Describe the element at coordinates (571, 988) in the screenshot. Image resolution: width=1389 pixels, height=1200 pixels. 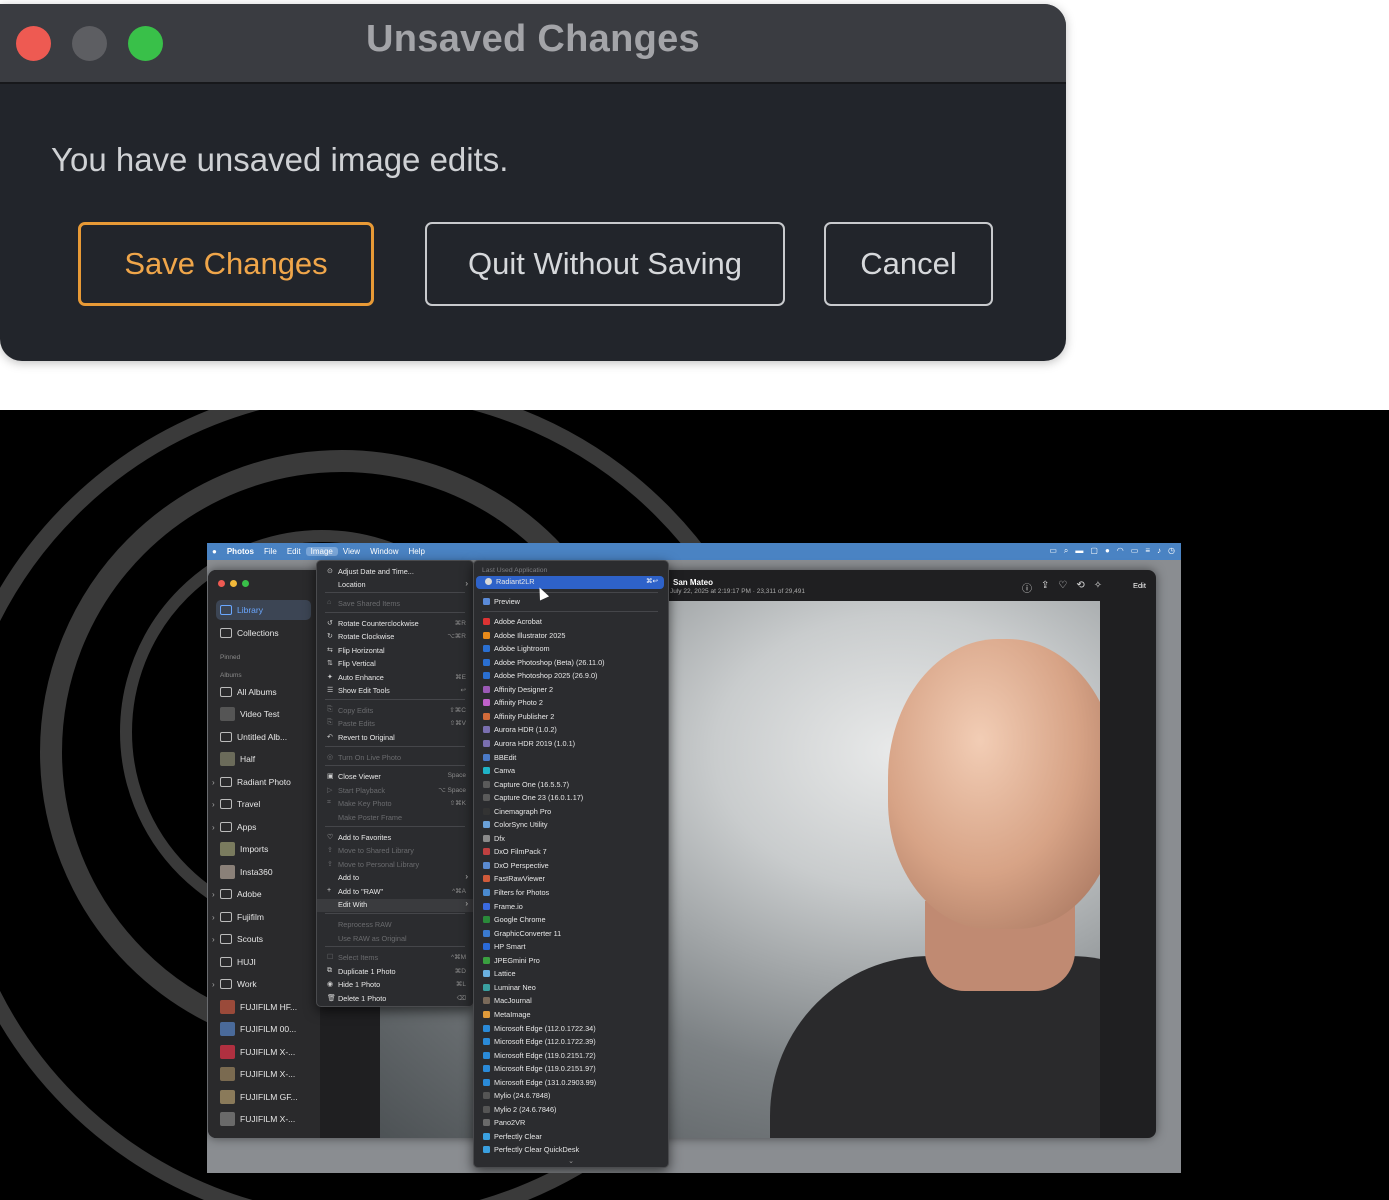
I see `edit-with-app-item: Luminar Neo` at that location.